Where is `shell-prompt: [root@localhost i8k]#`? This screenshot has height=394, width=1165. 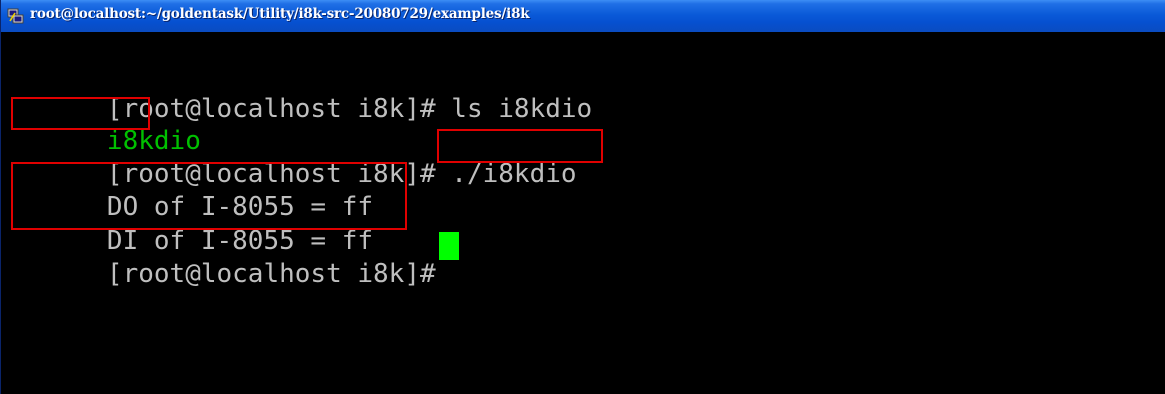 shell-prompt: [root@localhost i8k]# is located at coordinates (279, 274).